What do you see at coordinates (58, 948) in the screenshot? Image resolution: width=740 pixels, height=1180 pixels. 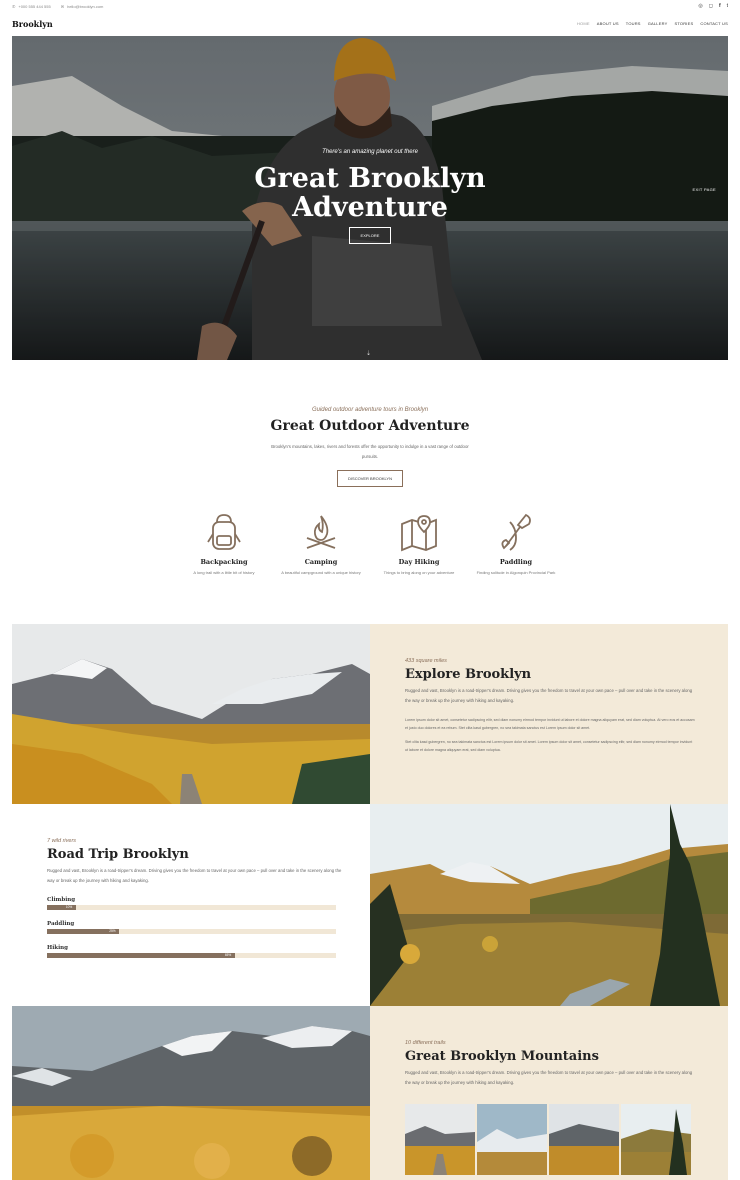 I see `skill-label: Hiking` at bounding box center [58, 948].